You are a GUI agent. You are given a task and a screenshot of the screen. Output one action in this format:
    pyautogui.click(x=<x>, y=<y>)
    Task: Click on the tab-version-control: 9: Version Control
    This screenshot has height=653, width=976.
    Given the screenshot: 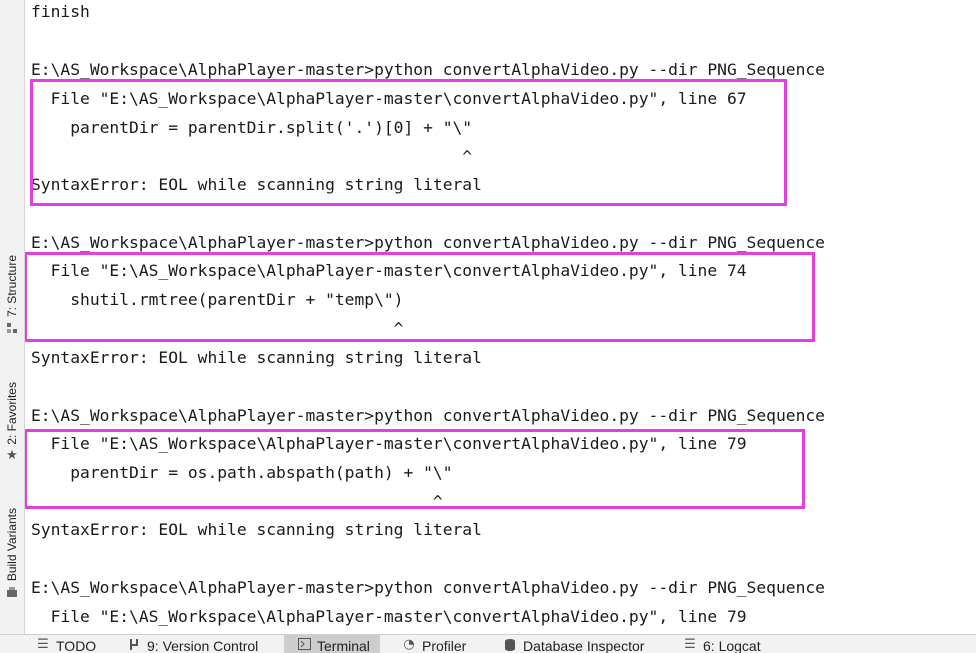 What is the action you would take?
    pyautogui.click(x=192, y=644)
    